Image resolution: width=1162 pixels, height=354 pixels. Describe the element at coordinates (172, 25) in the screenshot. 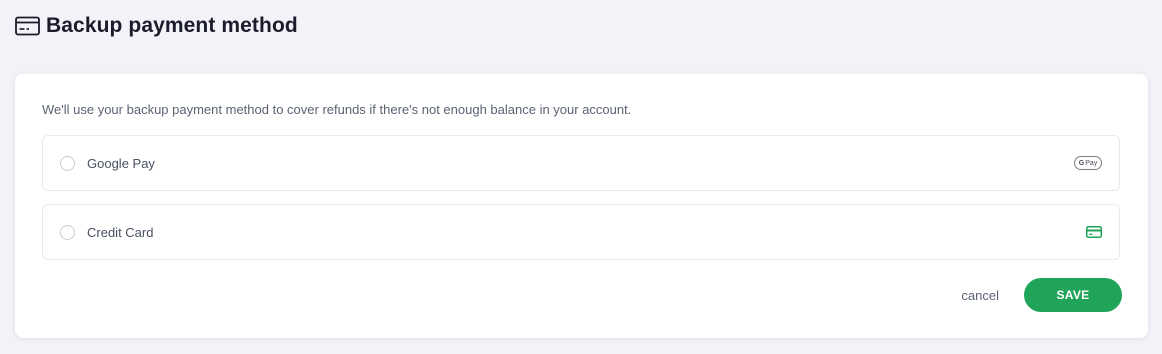

I see `page-title: Backup payment method` at that location.